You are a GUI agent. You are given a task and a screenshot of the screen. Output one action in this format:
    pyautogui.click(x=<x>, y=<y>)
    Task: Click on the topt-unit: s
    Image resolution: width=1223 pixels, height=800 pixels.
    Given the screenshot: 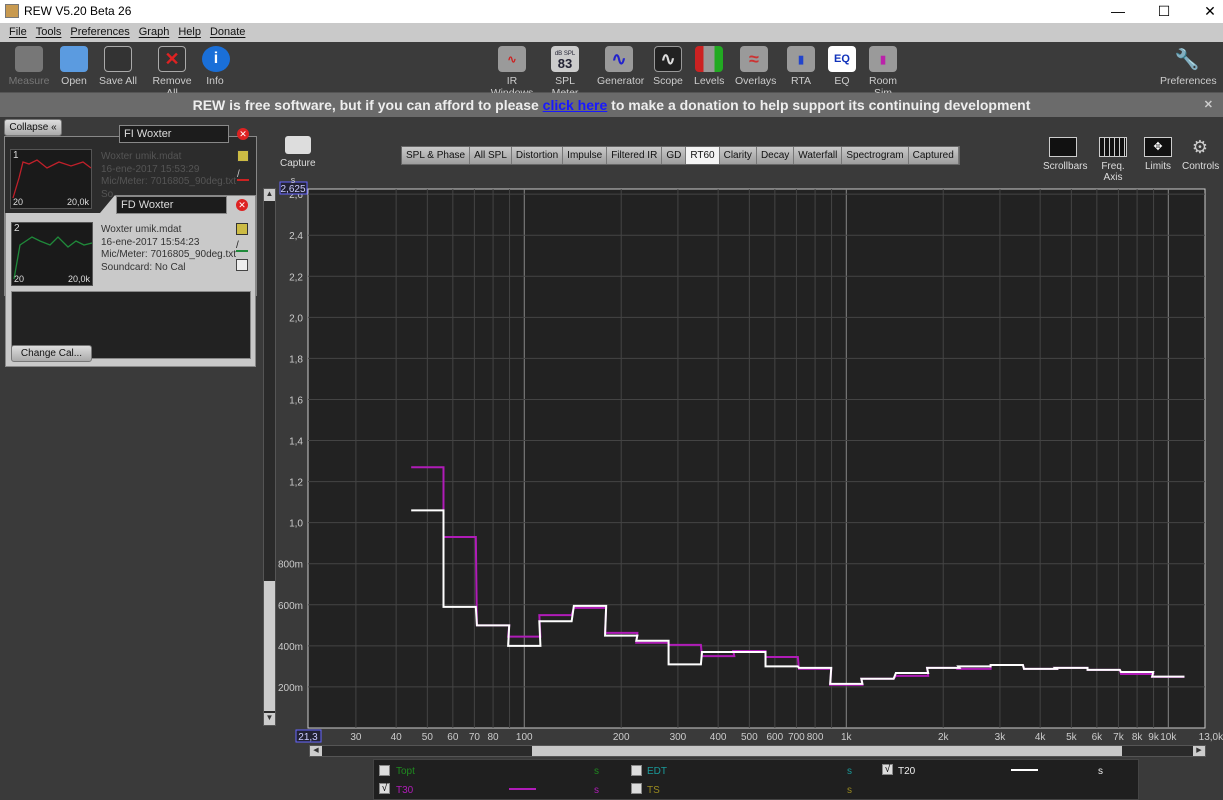 What is the action you would take?
    pyautogui.click(x=596, y=771)
    